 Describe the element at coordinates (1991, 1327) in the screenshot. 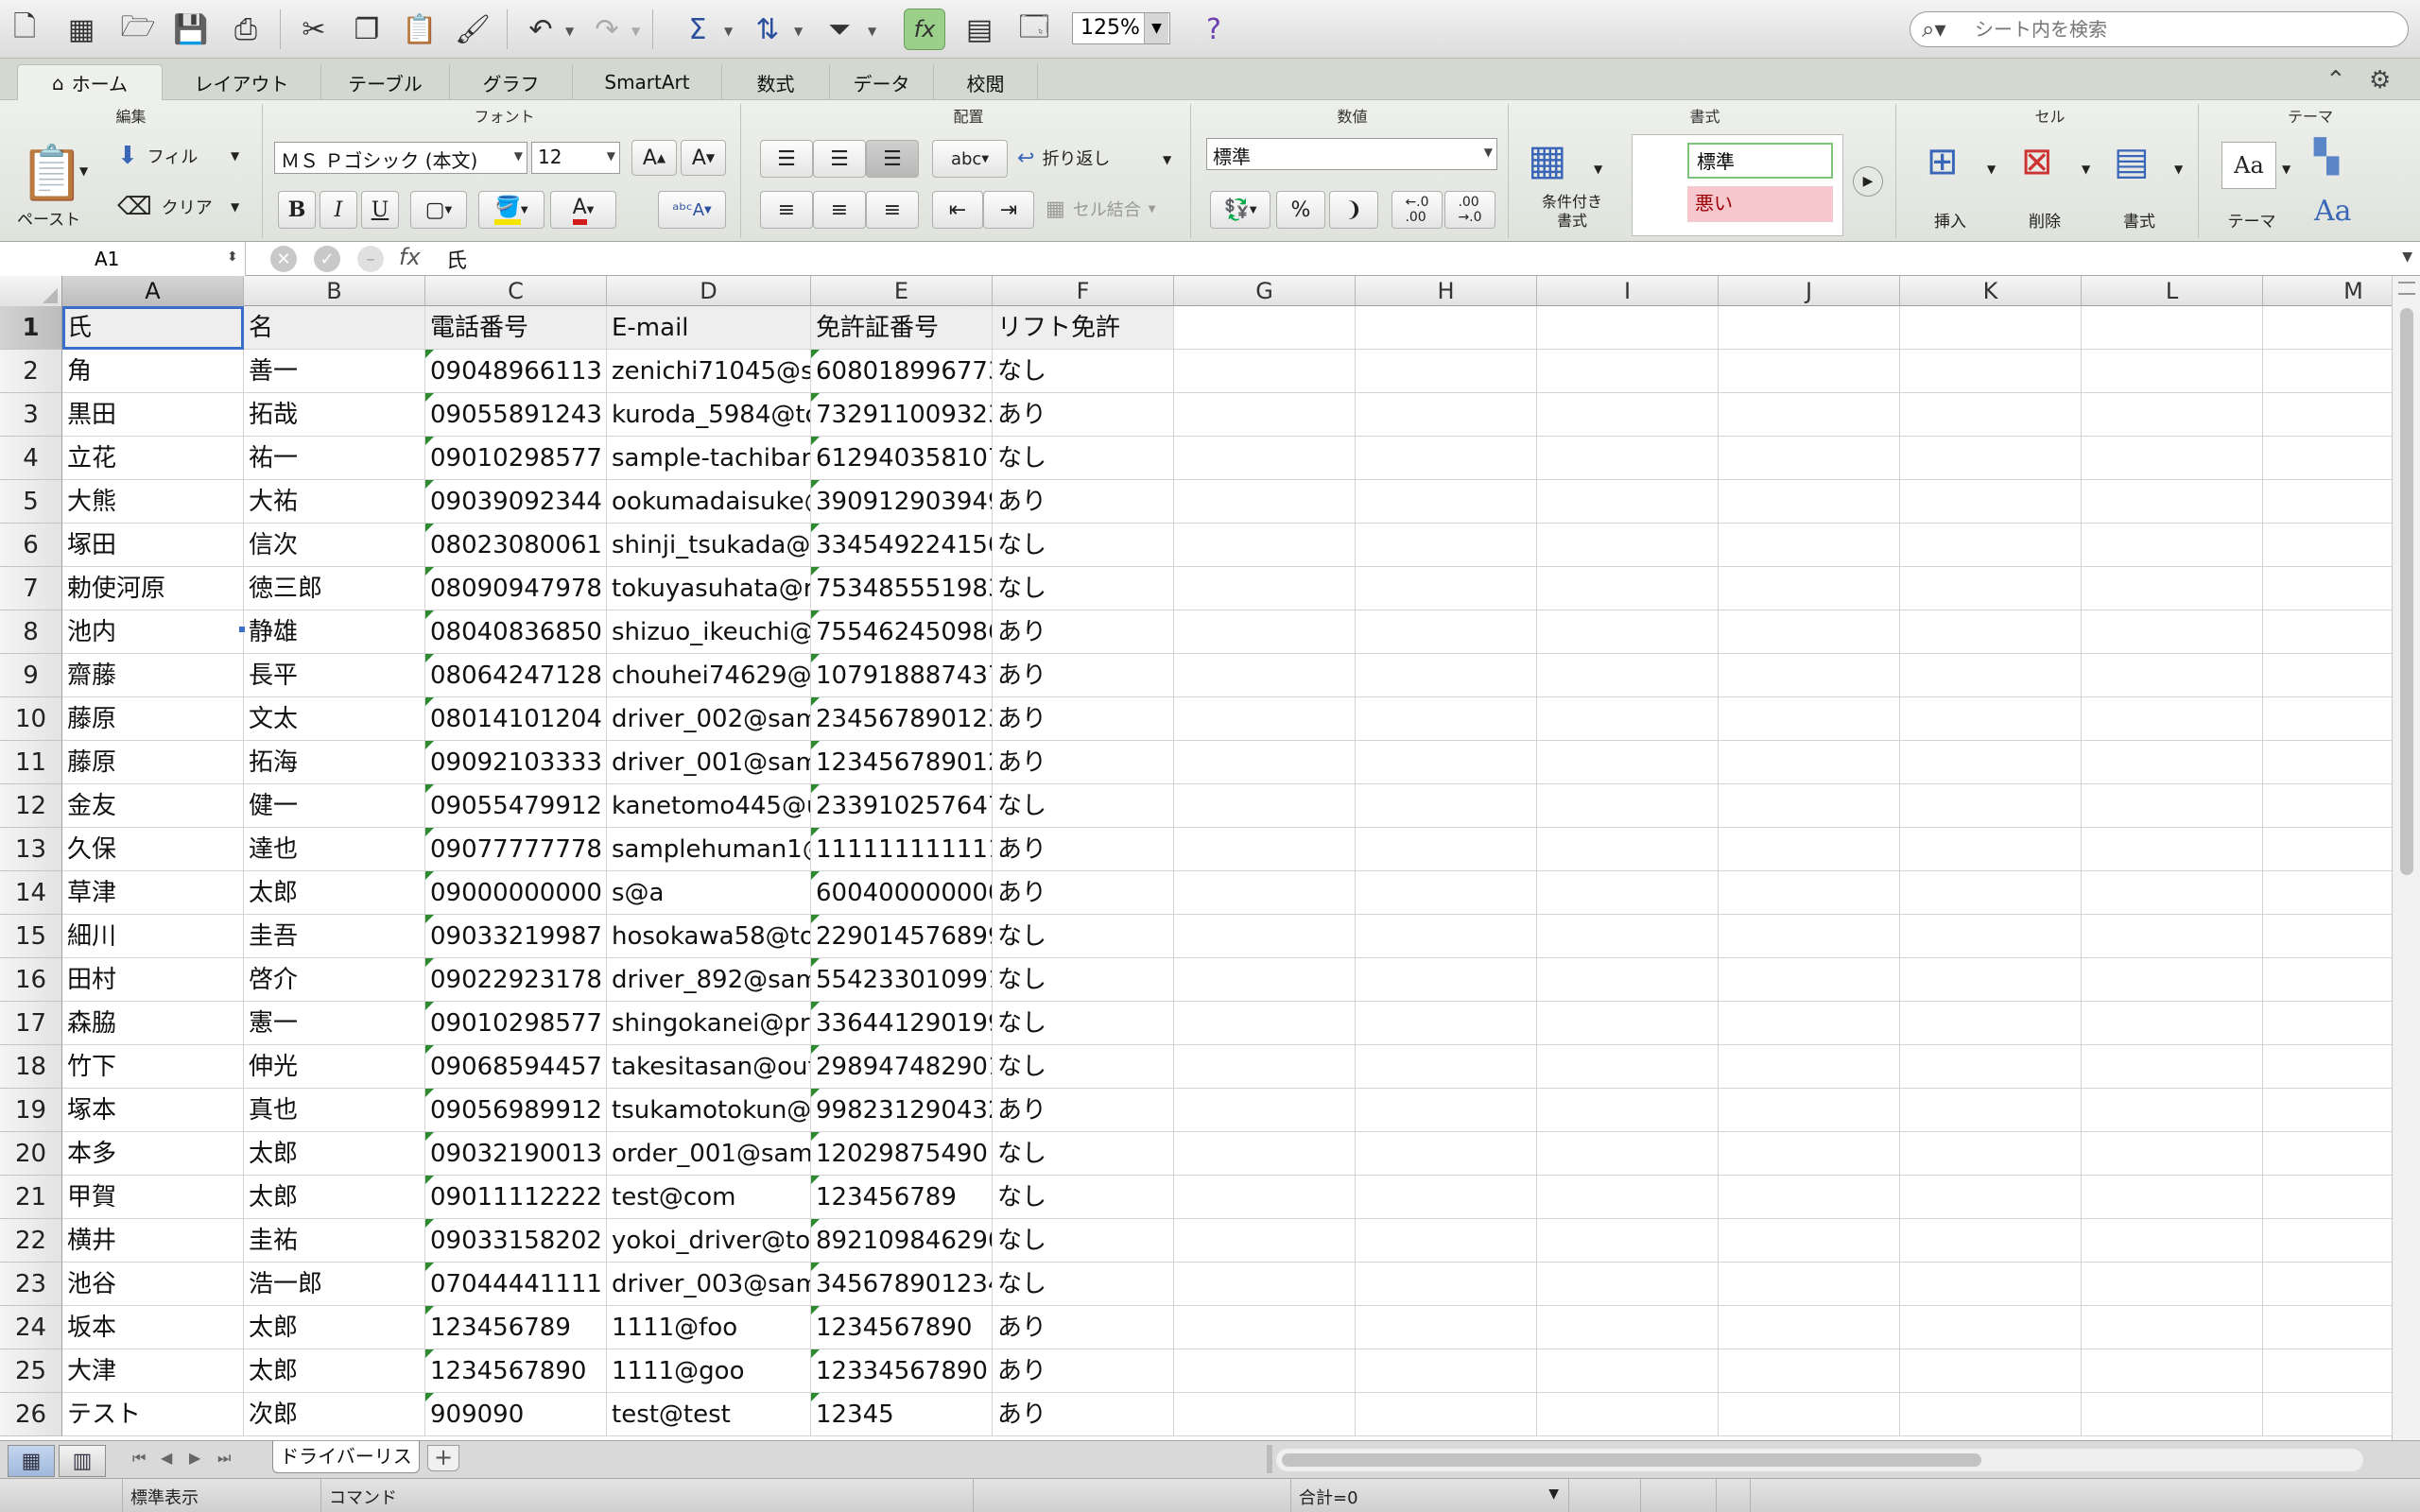

I see `cell-k24` at that location.